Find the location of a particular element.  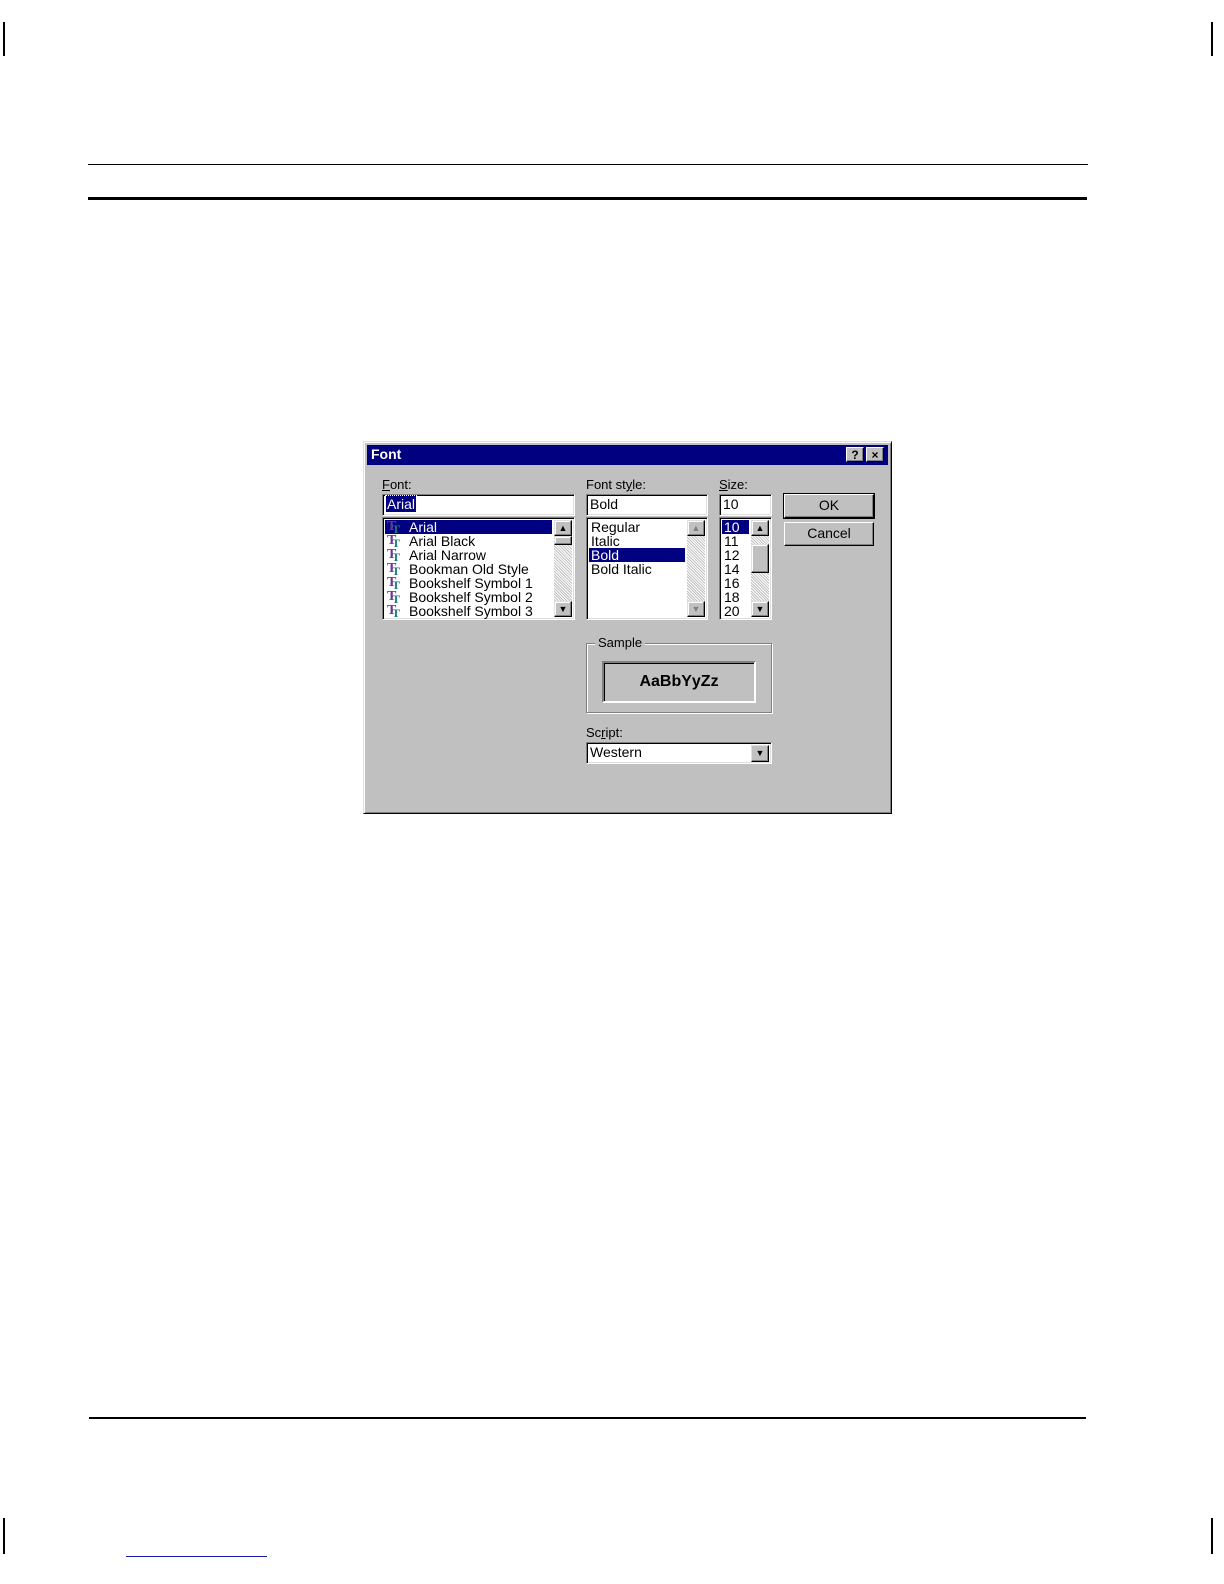

font-style-input: Bold is located at coordinates (647, 505).